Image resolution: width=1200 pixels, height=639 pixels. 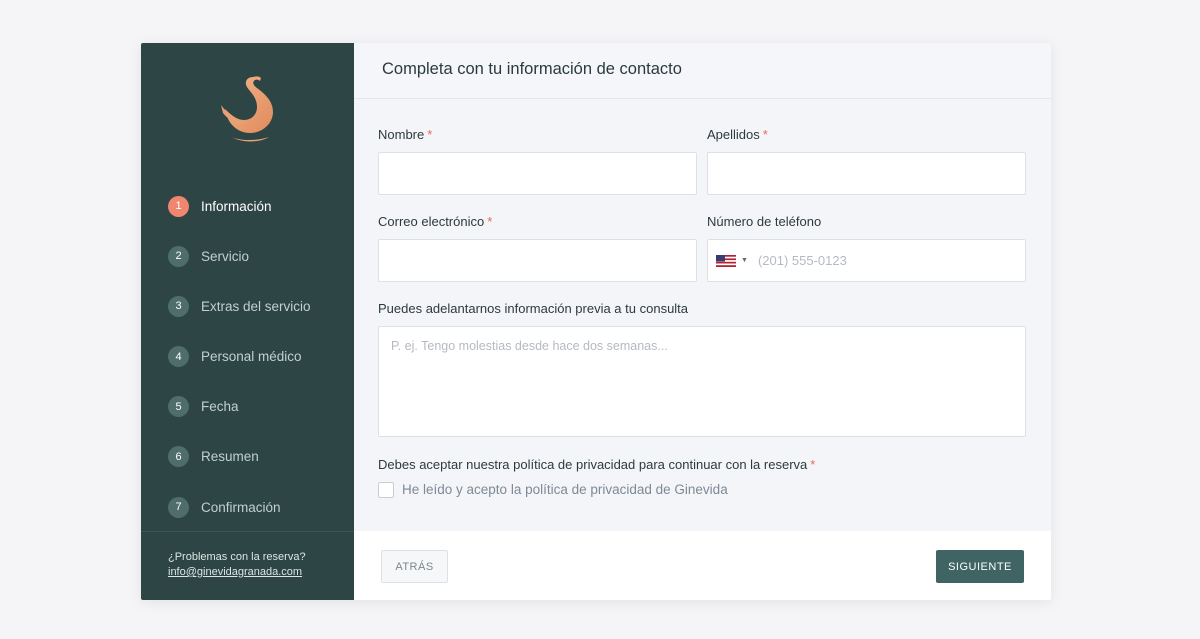 I want to click on step-number: 3, so click(x=178, y=306).